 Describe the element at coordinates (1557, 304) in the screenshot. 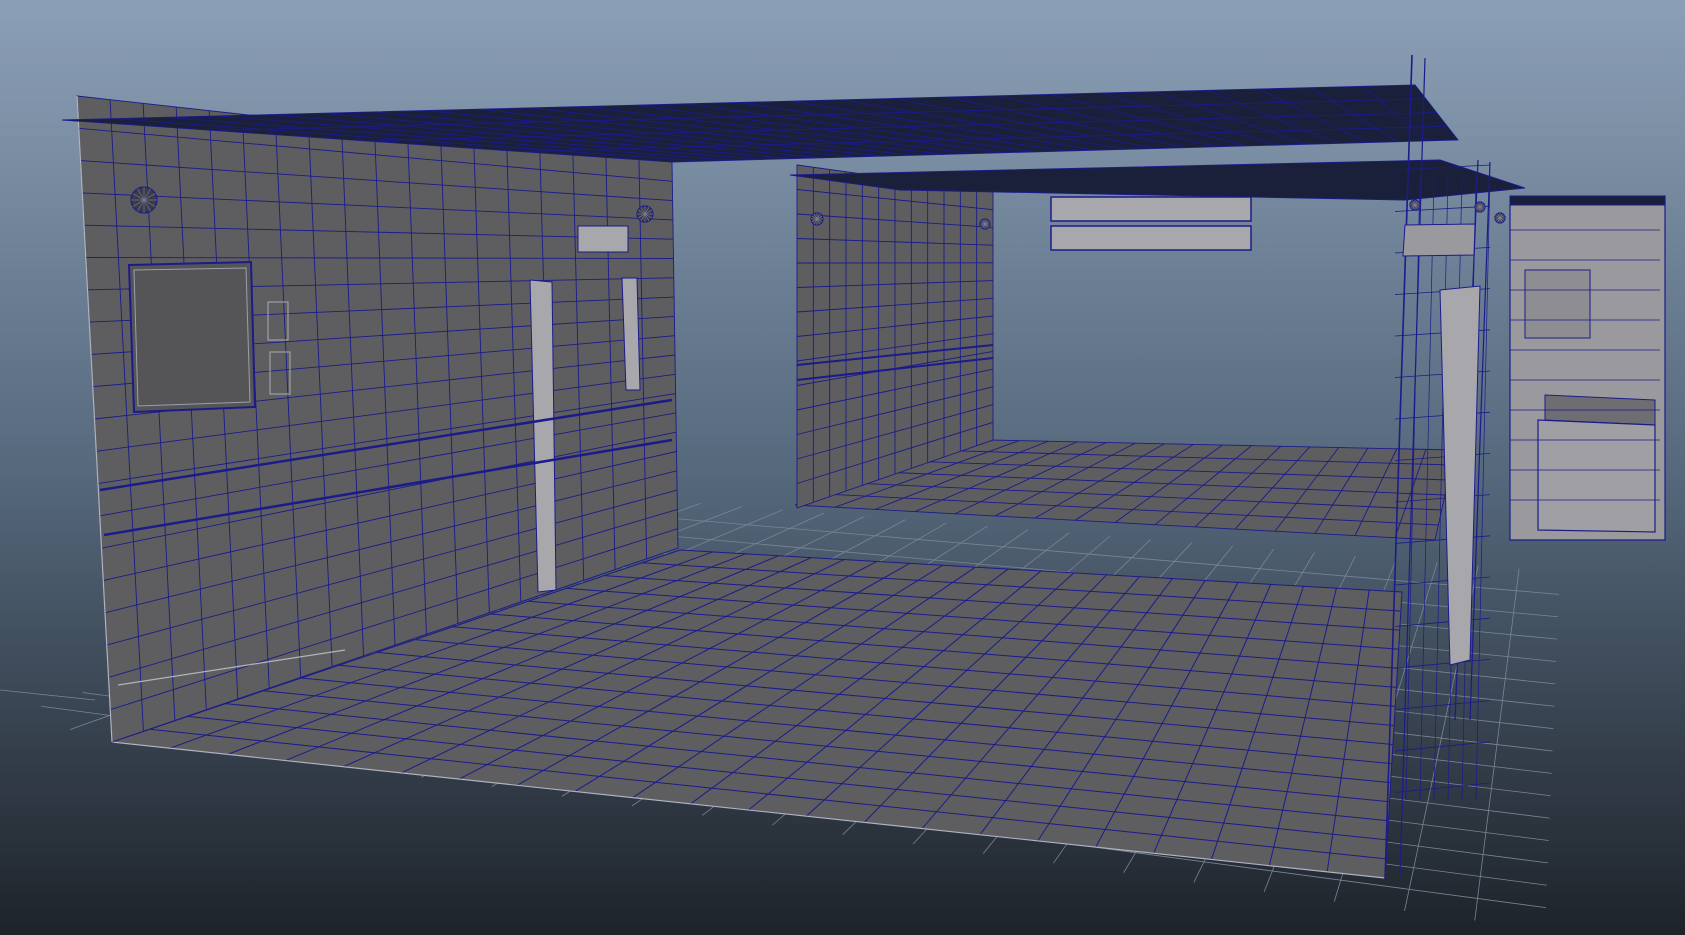

I see `counter-cabinet` at that location.